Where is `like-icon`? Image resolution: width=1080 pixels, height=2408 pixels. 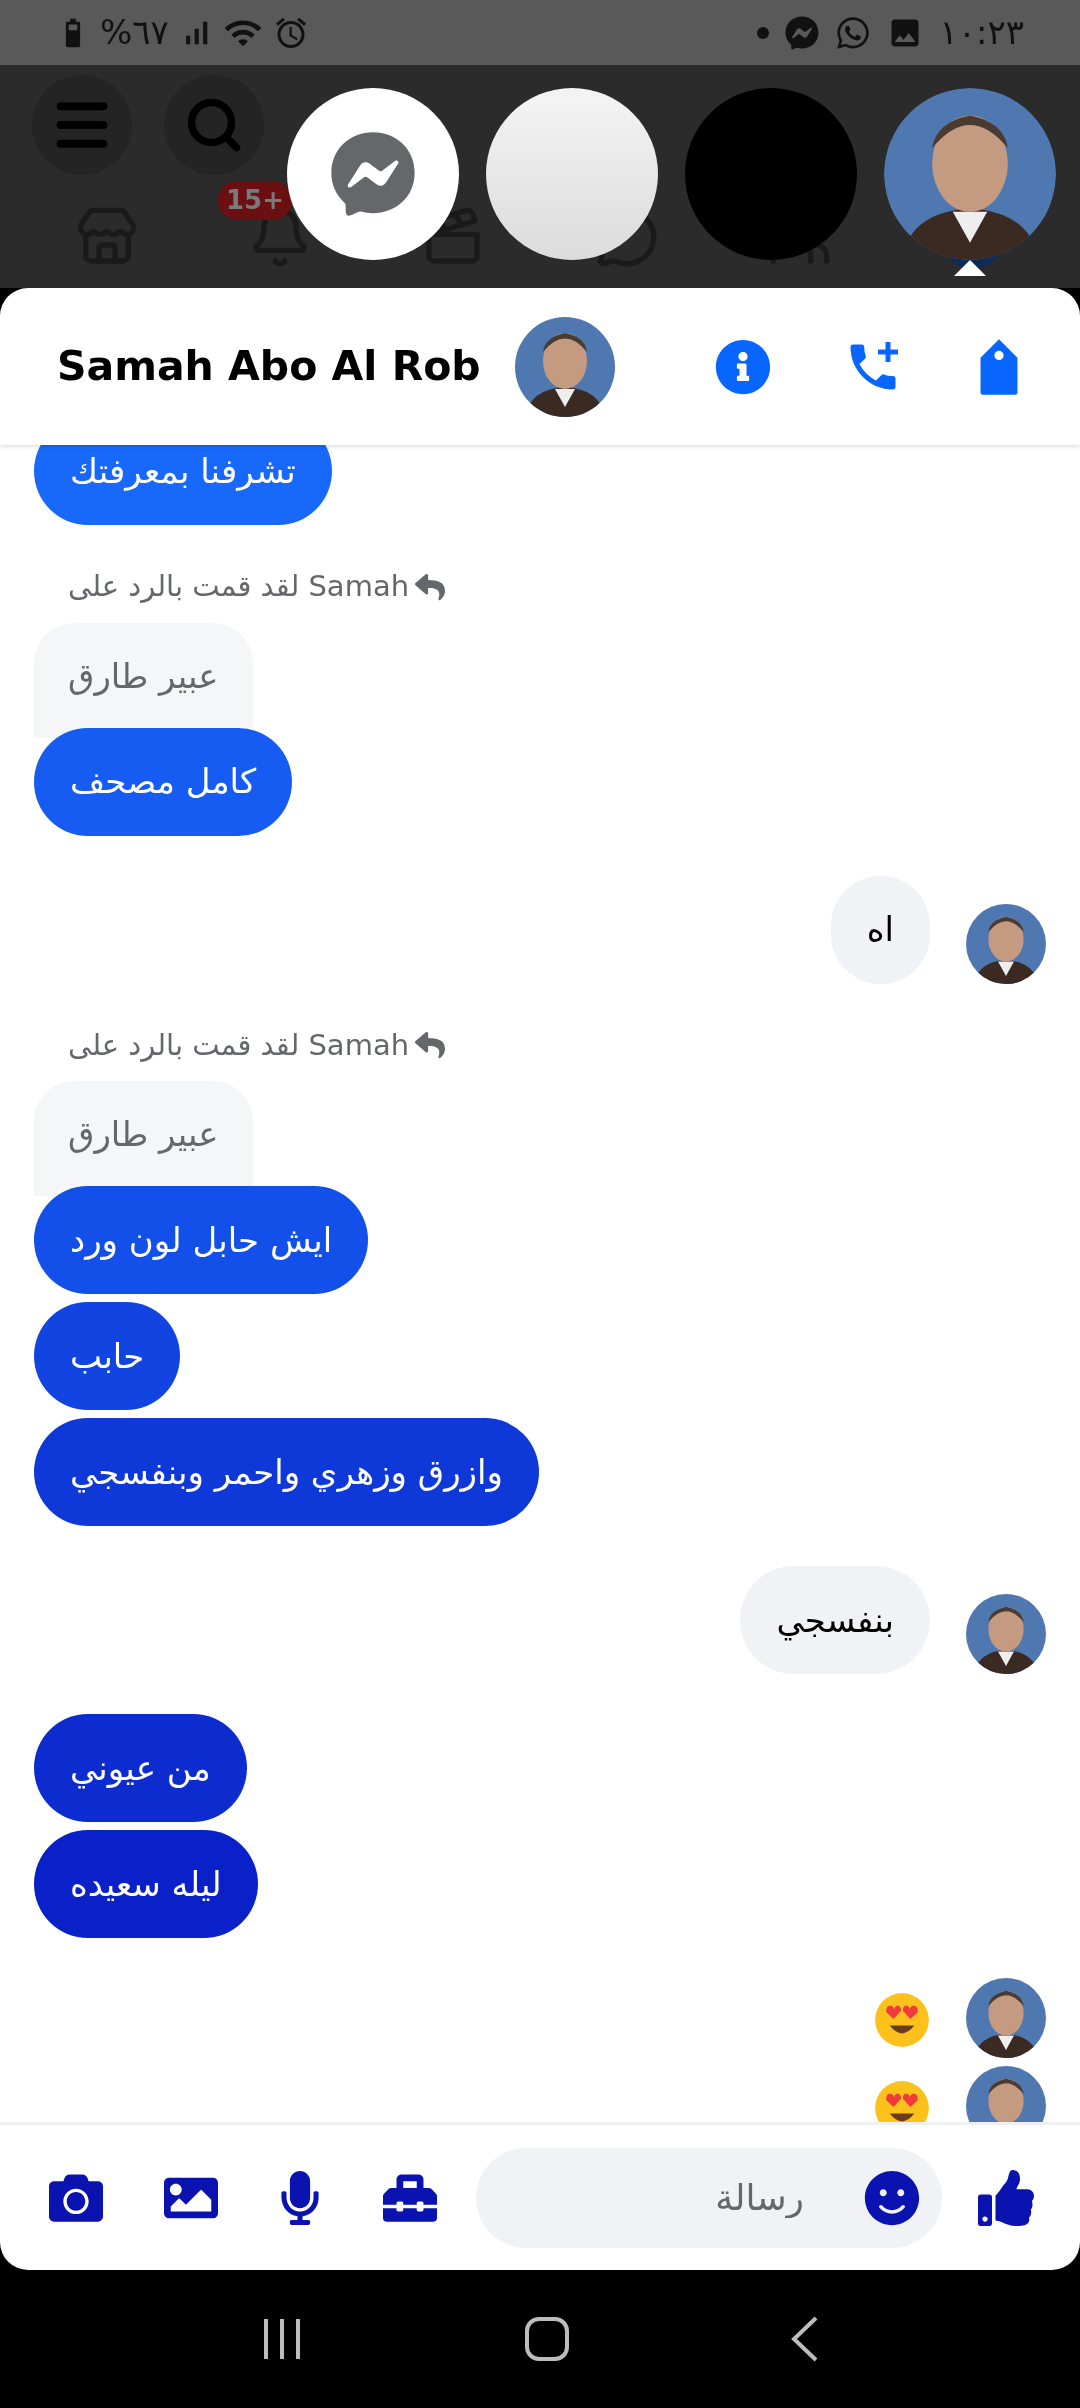
like-icon is located at coordinates (1006, 2197).